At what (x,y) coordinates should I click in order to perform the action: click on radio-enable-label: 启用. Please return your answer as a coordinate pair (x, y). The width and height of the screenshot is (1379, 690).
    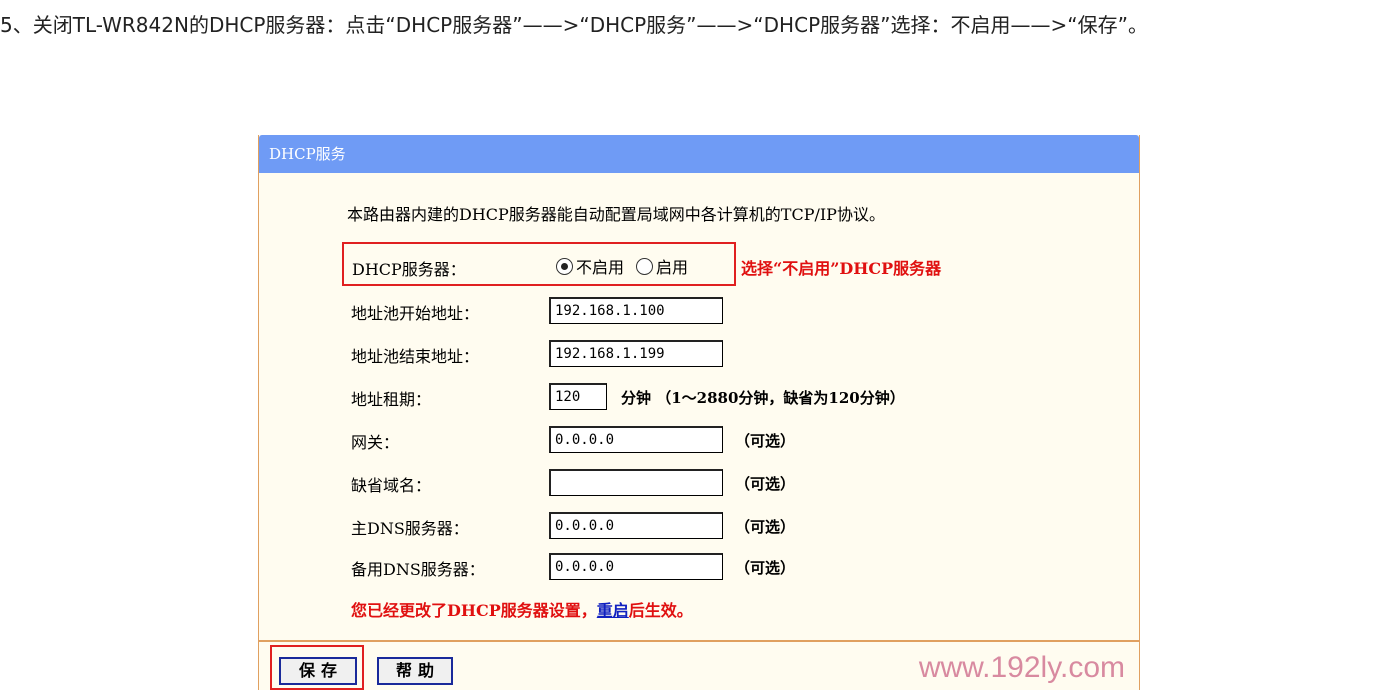
    Looking at the image, I should click on (672, 266).